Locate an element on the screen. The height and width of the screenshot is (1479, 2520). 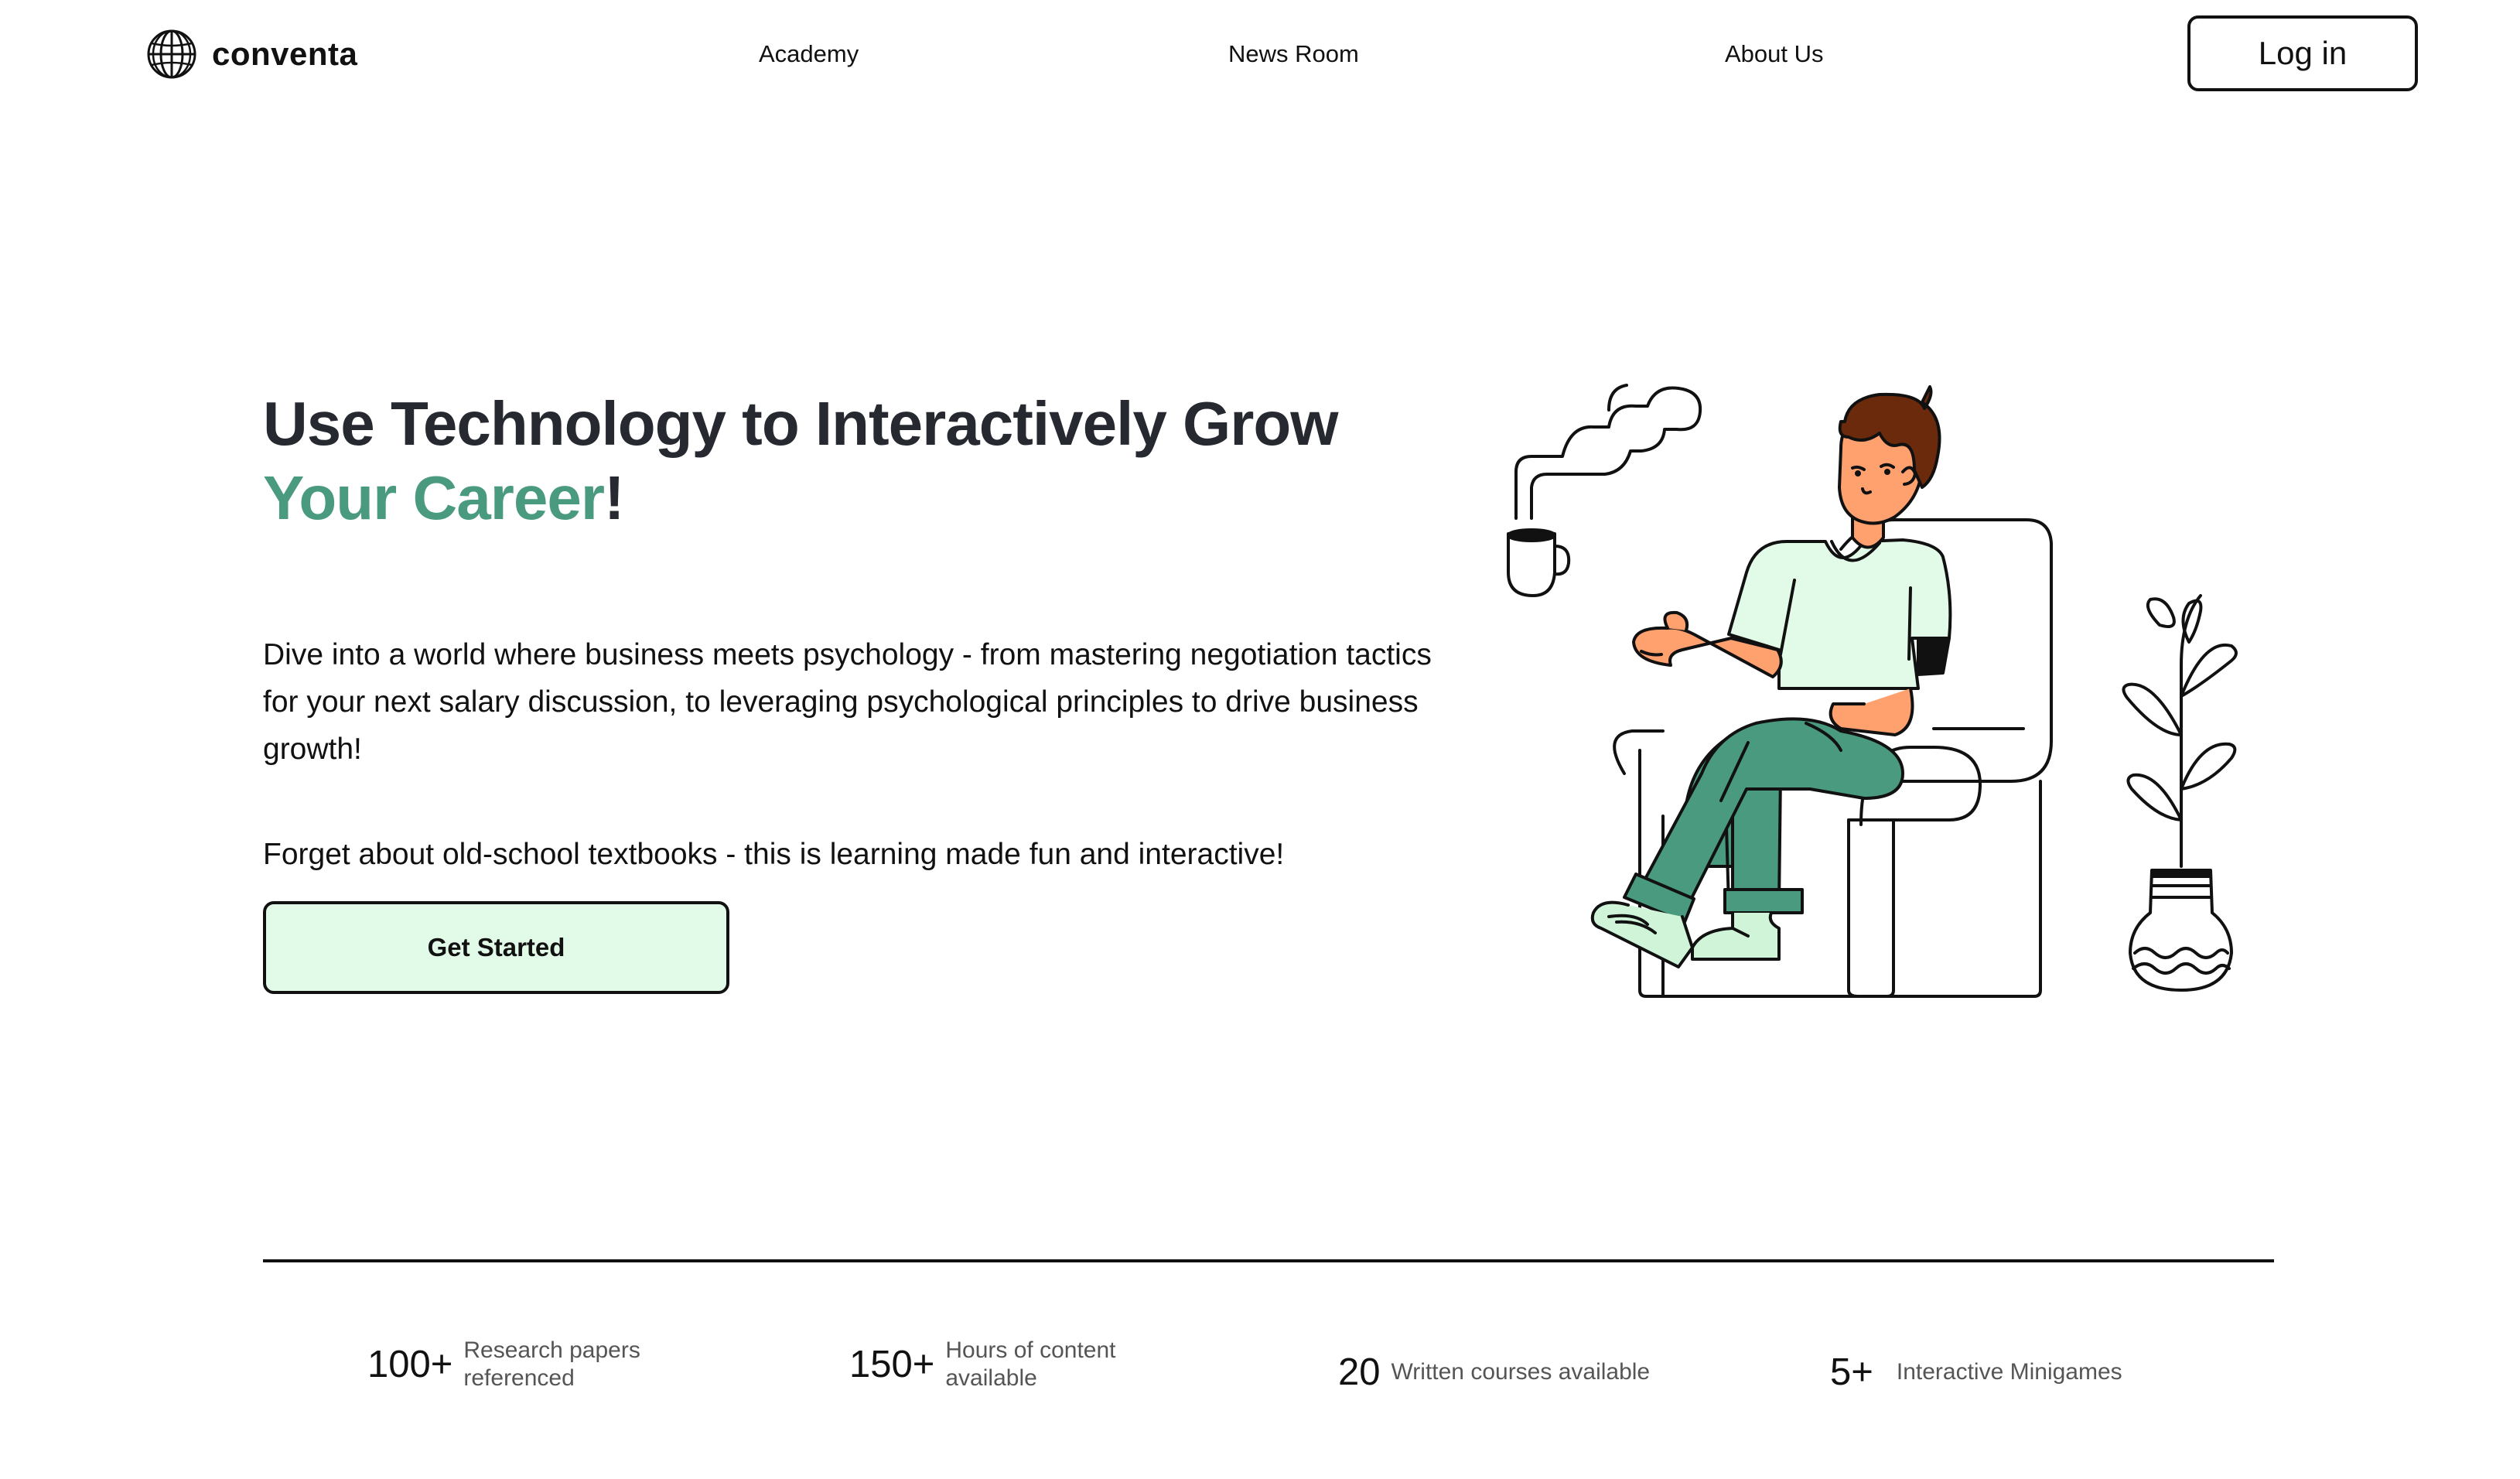
stat-label-line1: Hours of content is located at coordinates (1031, 1350).